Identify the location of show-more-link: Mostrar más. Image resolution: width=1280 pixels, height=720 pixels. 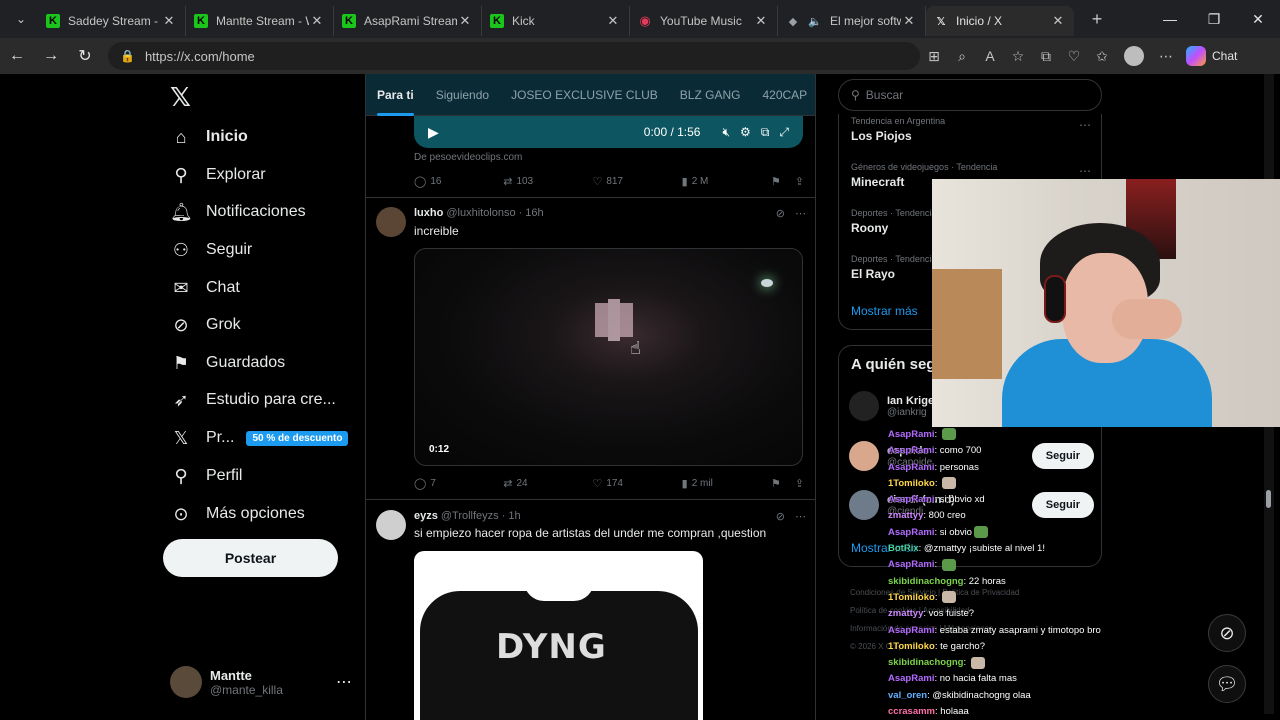
(884, 311).